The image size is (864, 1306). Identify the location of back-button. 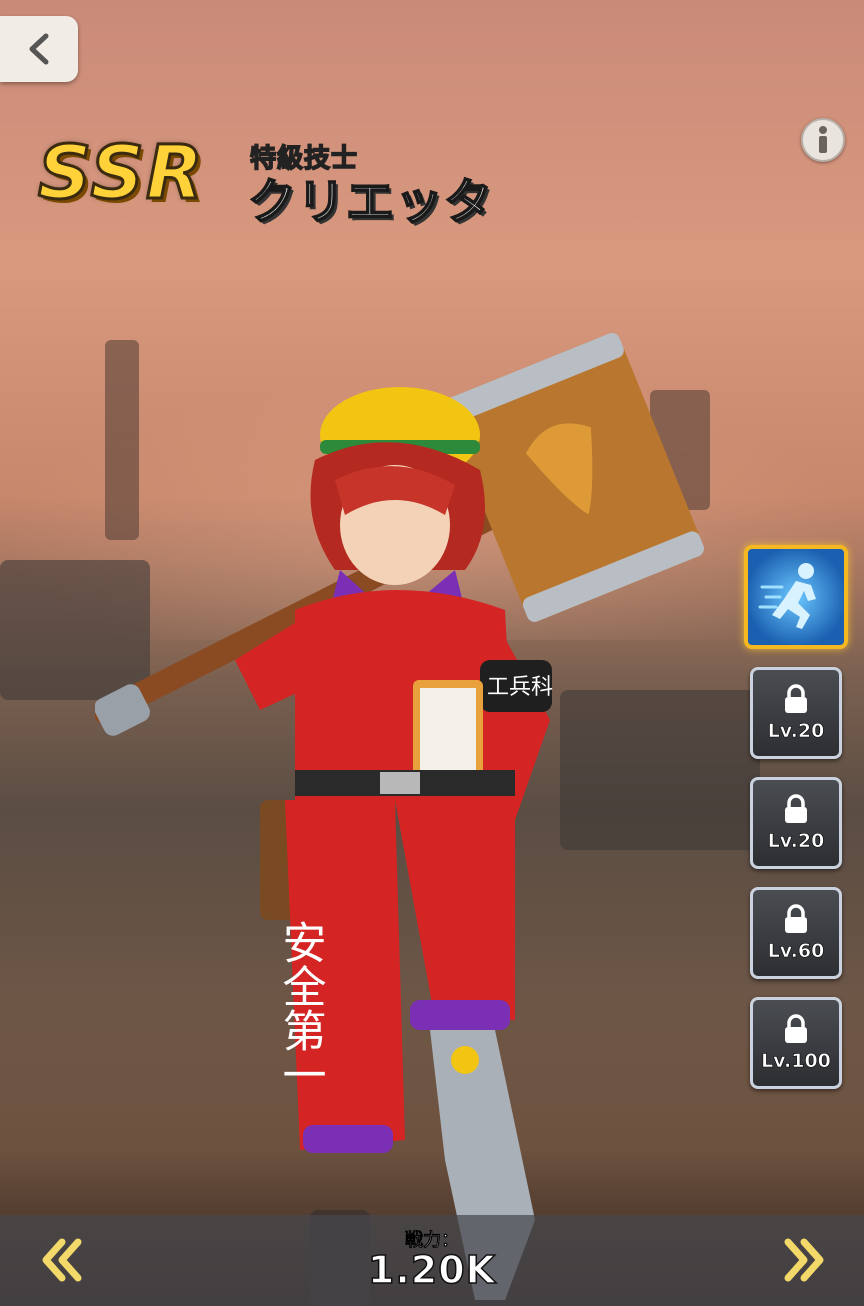
(39, 49).